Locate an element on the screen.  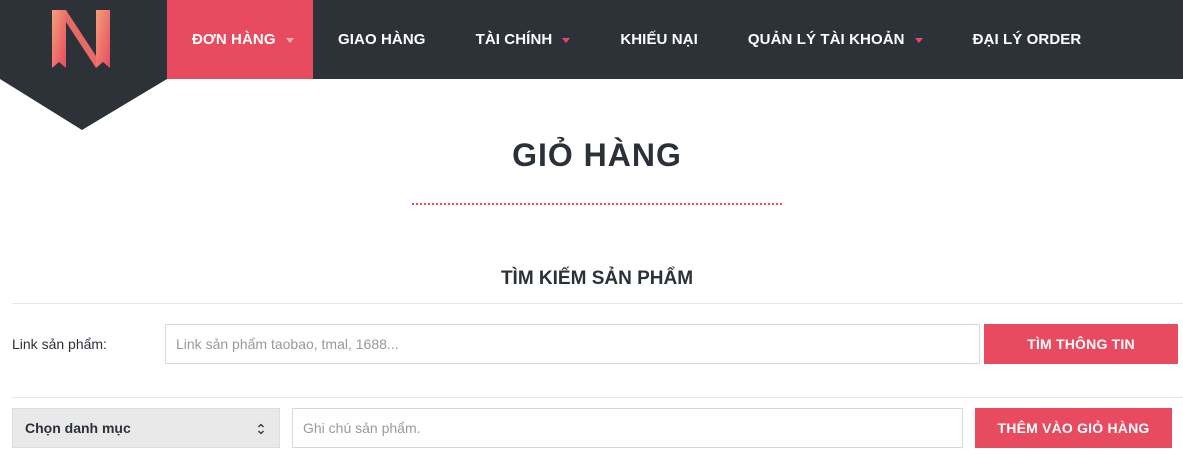
add-to-cart-button: THÊM VÀO GIỎ HÀNG is located at coordinates (1073, 428).